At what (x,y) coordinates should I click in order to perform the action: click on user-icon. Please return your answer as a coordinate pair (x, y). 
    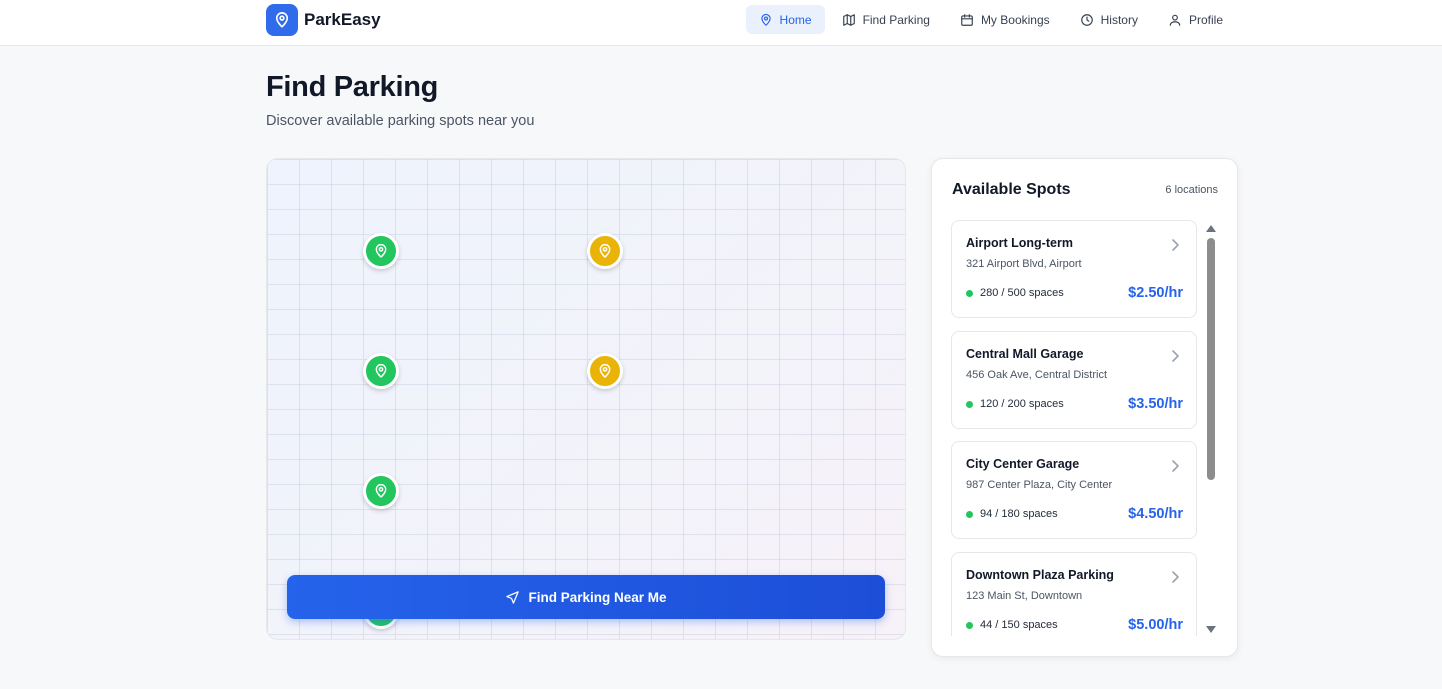
    Looking at the image, I should click on (1175, 20).